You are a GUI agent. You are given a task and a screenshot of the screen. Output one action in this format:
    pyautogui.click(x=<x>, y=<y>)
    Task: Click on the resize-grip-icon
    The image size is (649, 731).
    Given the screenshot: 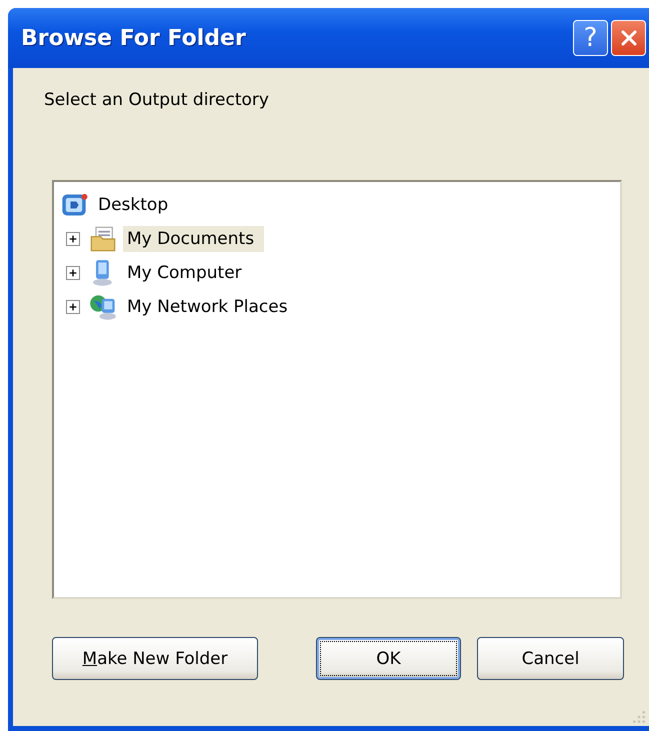 What is the action you would take?
    pyautogui.click(x=639, y=717)
    